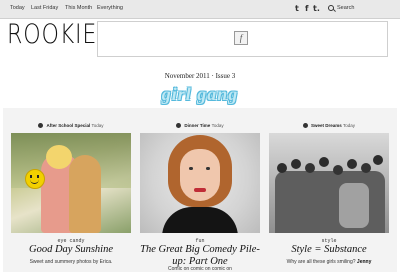 The image size is (400, 273). I want to click on category-name: Sweet Dreams, so click(326, 125).